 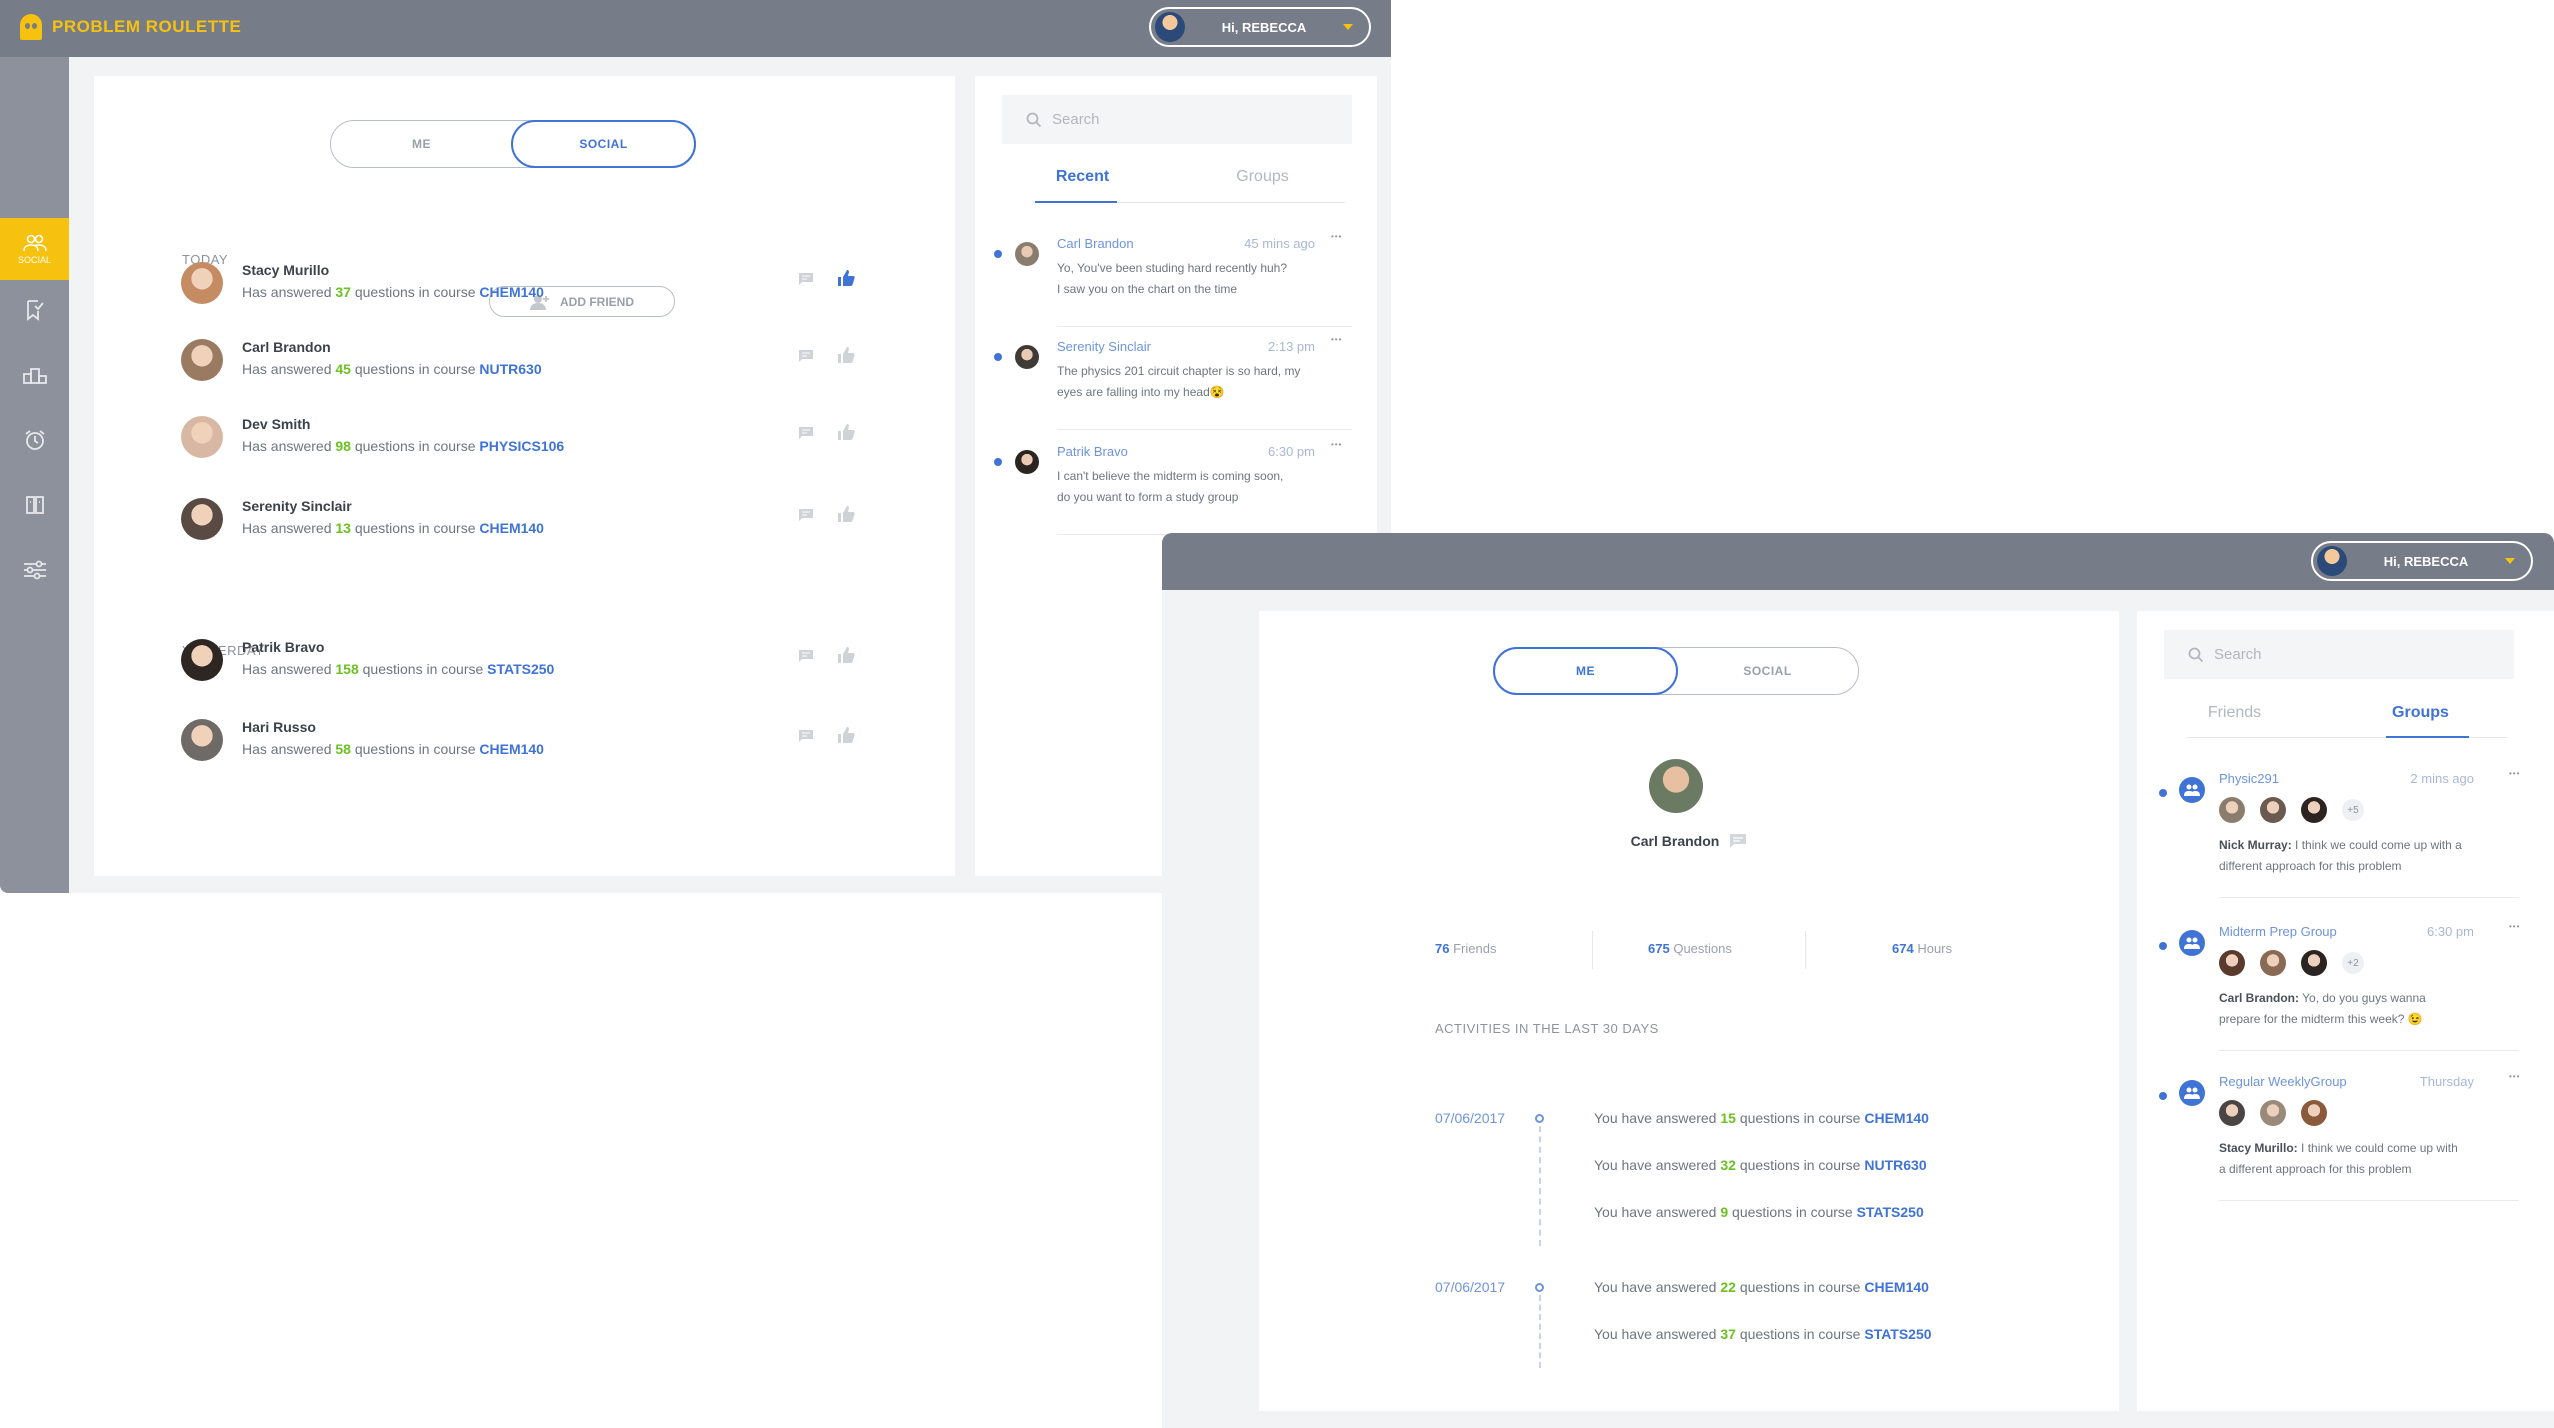 I want to click on sidebar-item-bookmarks, so click(x=34, y=310).